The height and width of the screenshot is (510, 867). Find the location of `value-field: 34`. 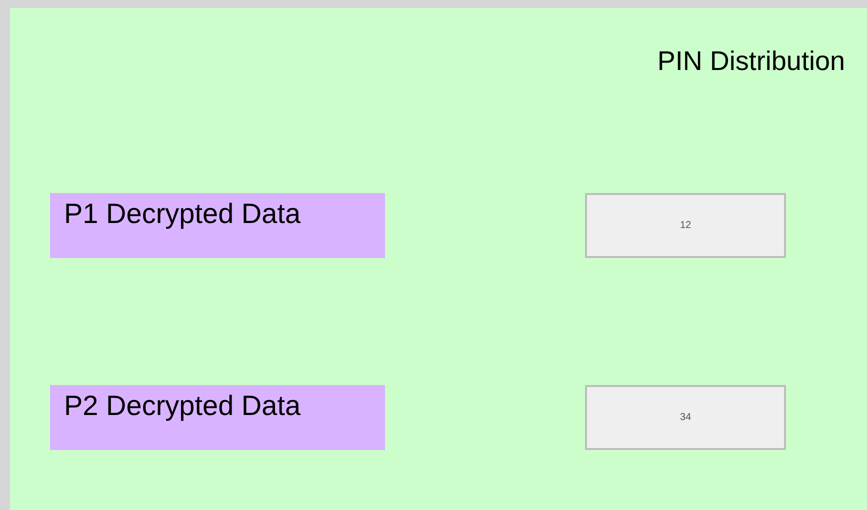

value-field: 34 is located at coordinates (685, 417).